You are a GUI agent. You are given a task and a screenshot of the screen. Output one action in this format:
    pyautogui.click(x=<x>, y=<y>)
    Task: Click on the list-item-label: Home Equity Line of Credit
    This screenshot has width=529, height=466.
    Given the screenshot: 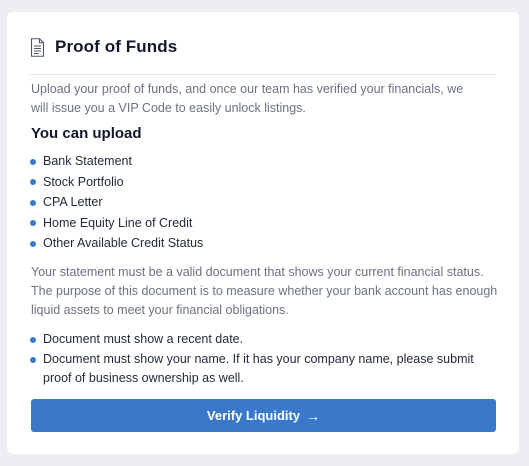 What is the action you would take?
    pyautogui.click(x=118, y=222)
    